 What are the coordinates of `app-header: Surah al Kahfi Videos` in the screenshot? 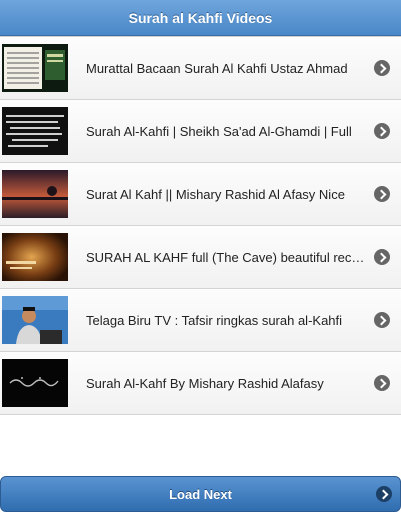 It's located at (200, 18).